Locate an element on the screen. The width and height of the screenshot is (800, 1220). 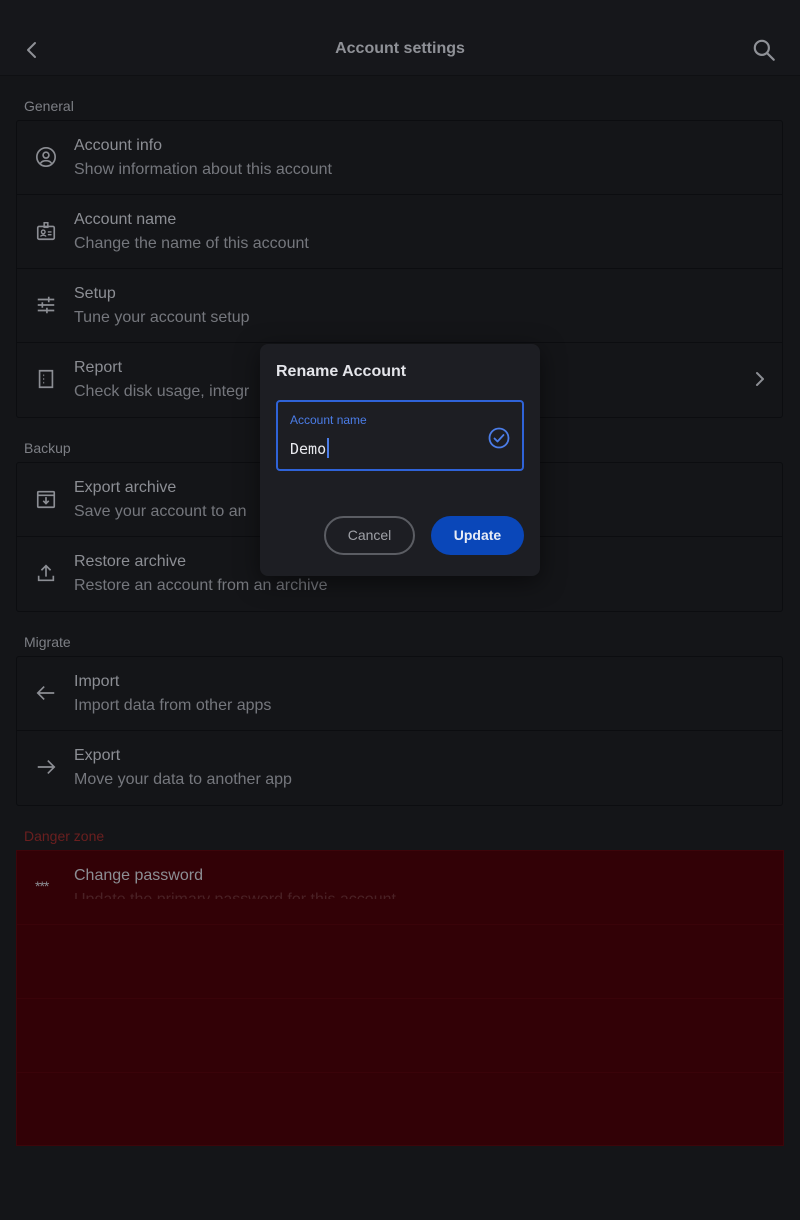
top-app-bar: Account settings is located at coordinates (400, 38).